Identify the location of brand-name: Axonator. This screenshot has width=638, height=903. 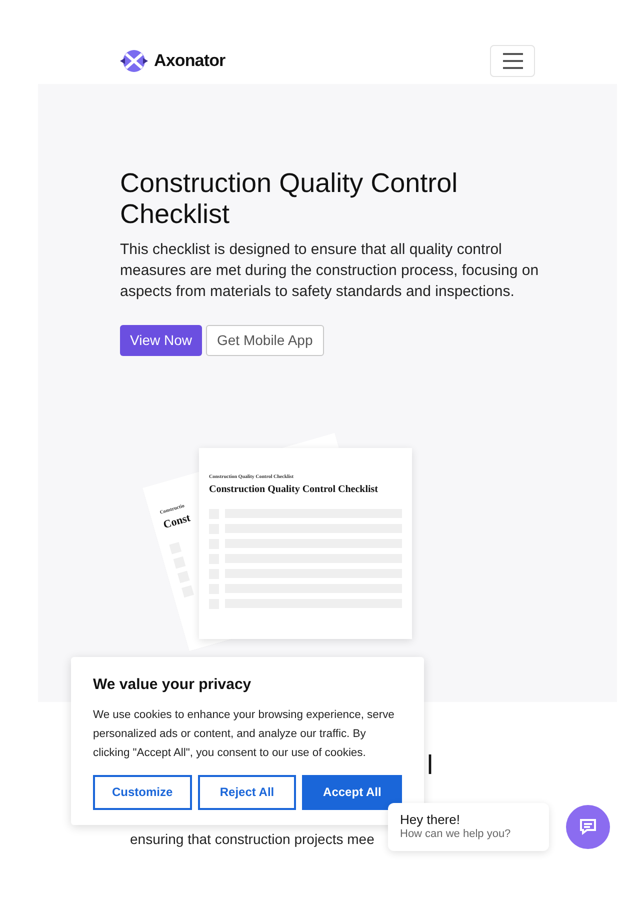
(190, 61).